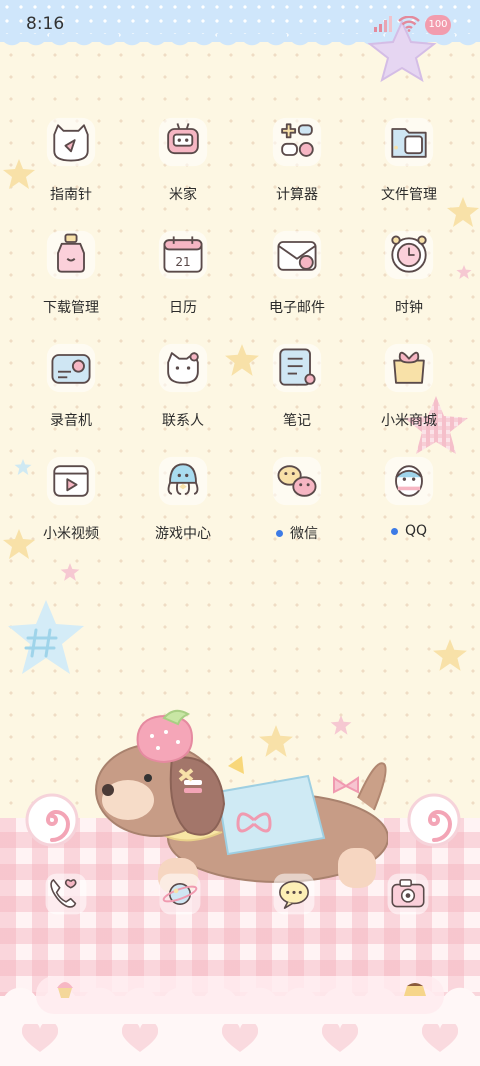 This screenshot has width=480, height=1066. I want to click on mijia-robot-icon, so click(183, 142).